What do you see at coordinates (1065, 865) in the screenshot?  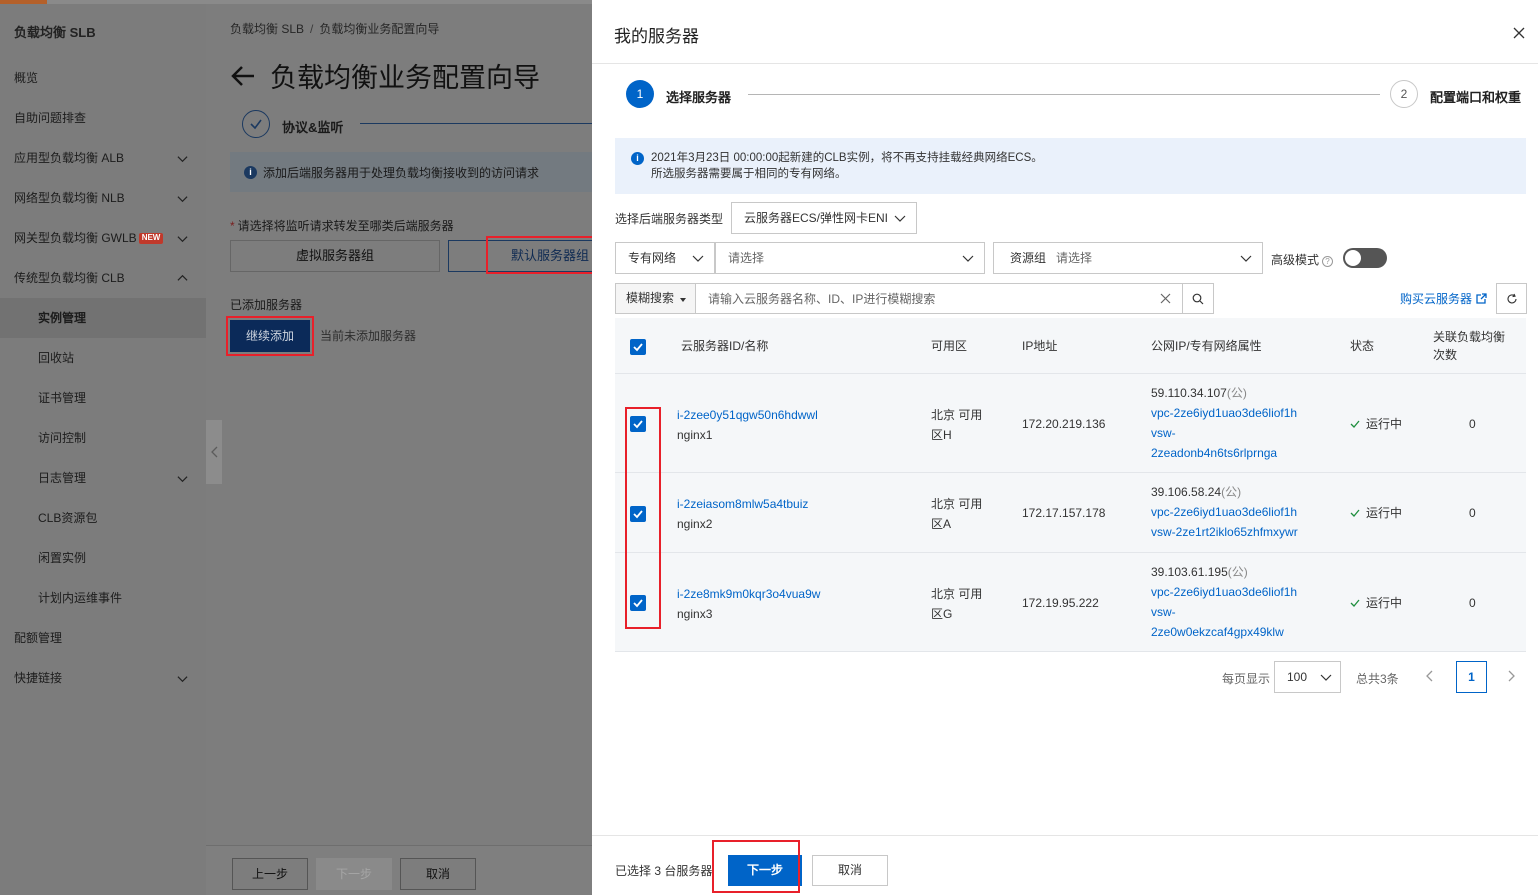 I see `drawer-footer: 已选择 3 台服务器 下一步 取消` at bounding box center [1065, 865].